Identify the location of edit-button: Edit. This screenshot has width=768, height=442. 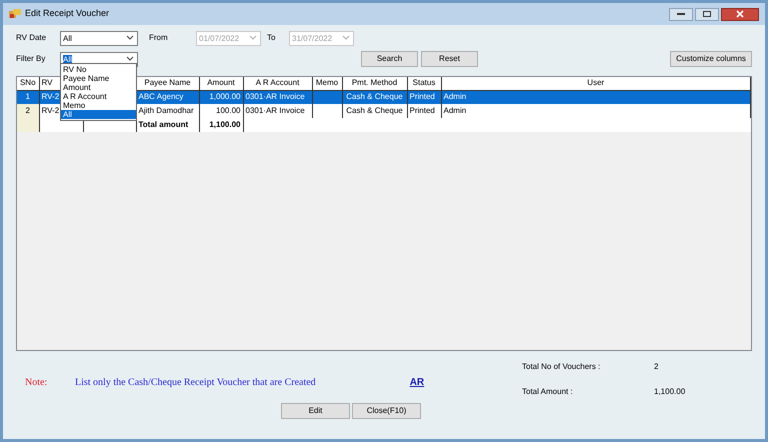
(315, 411).